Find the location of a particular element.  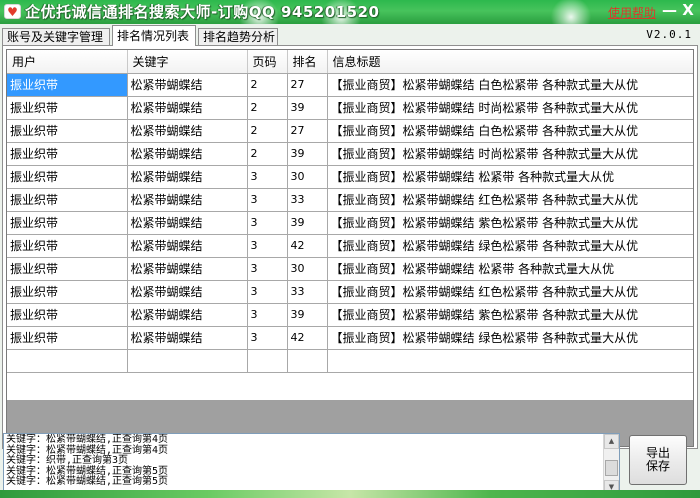

table-header: 用户 关键字 页码 排名 信息标题 is located at coordinates (350, 62).